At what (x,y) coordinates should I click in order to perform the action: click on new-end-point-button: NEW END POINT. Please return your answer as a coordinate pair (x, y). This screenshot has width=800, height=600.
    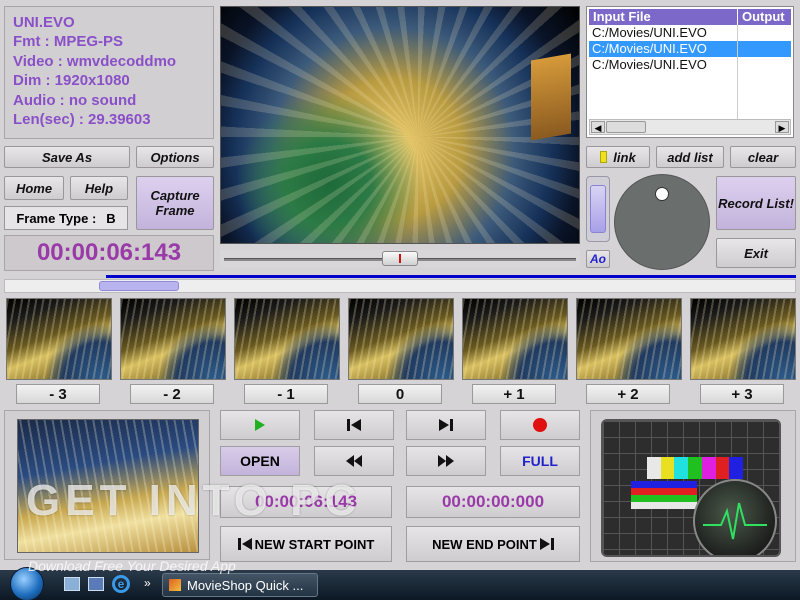
    Looking at the image, I should click on (493, 544).